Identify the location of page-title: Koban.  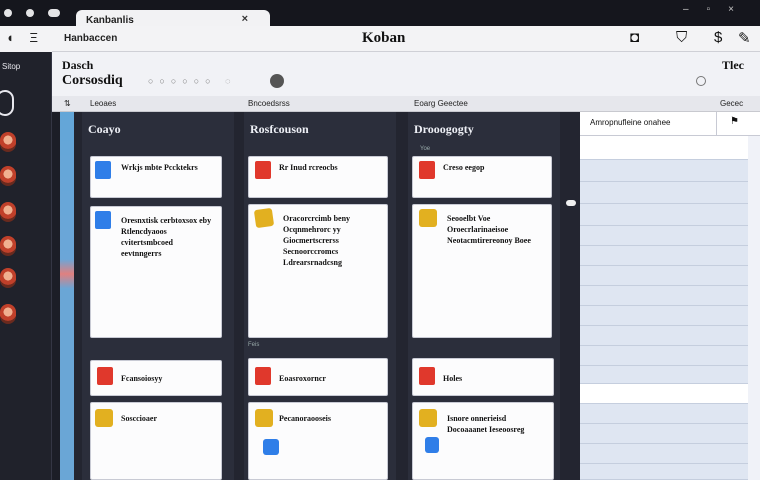
(384, 38).